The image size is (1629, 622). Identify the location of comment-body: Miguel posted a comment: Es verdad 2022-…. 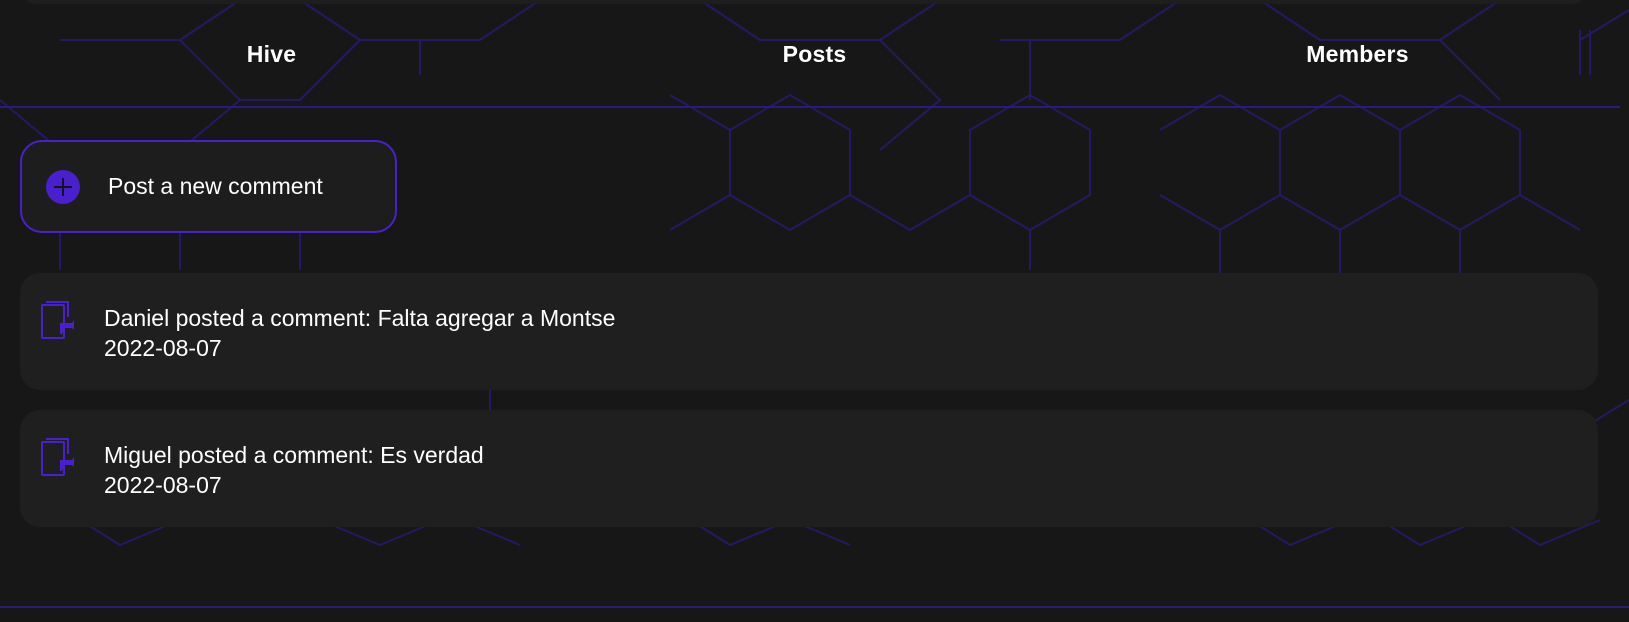
(294, 470).